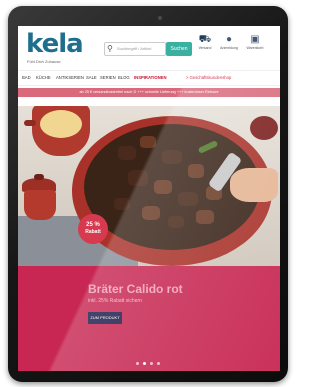  What do you see at coordinates (229, 48) in the screenshot?
I see `account-label: Anmeldung` at bounding box center [229, 48].